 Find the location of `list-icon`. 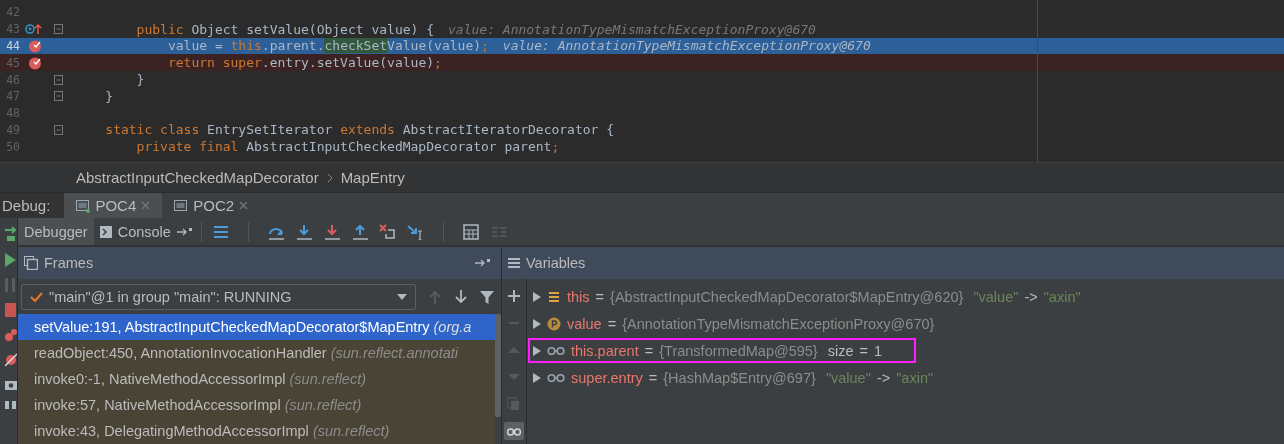

list-icon is located at coordinates (514, 263).